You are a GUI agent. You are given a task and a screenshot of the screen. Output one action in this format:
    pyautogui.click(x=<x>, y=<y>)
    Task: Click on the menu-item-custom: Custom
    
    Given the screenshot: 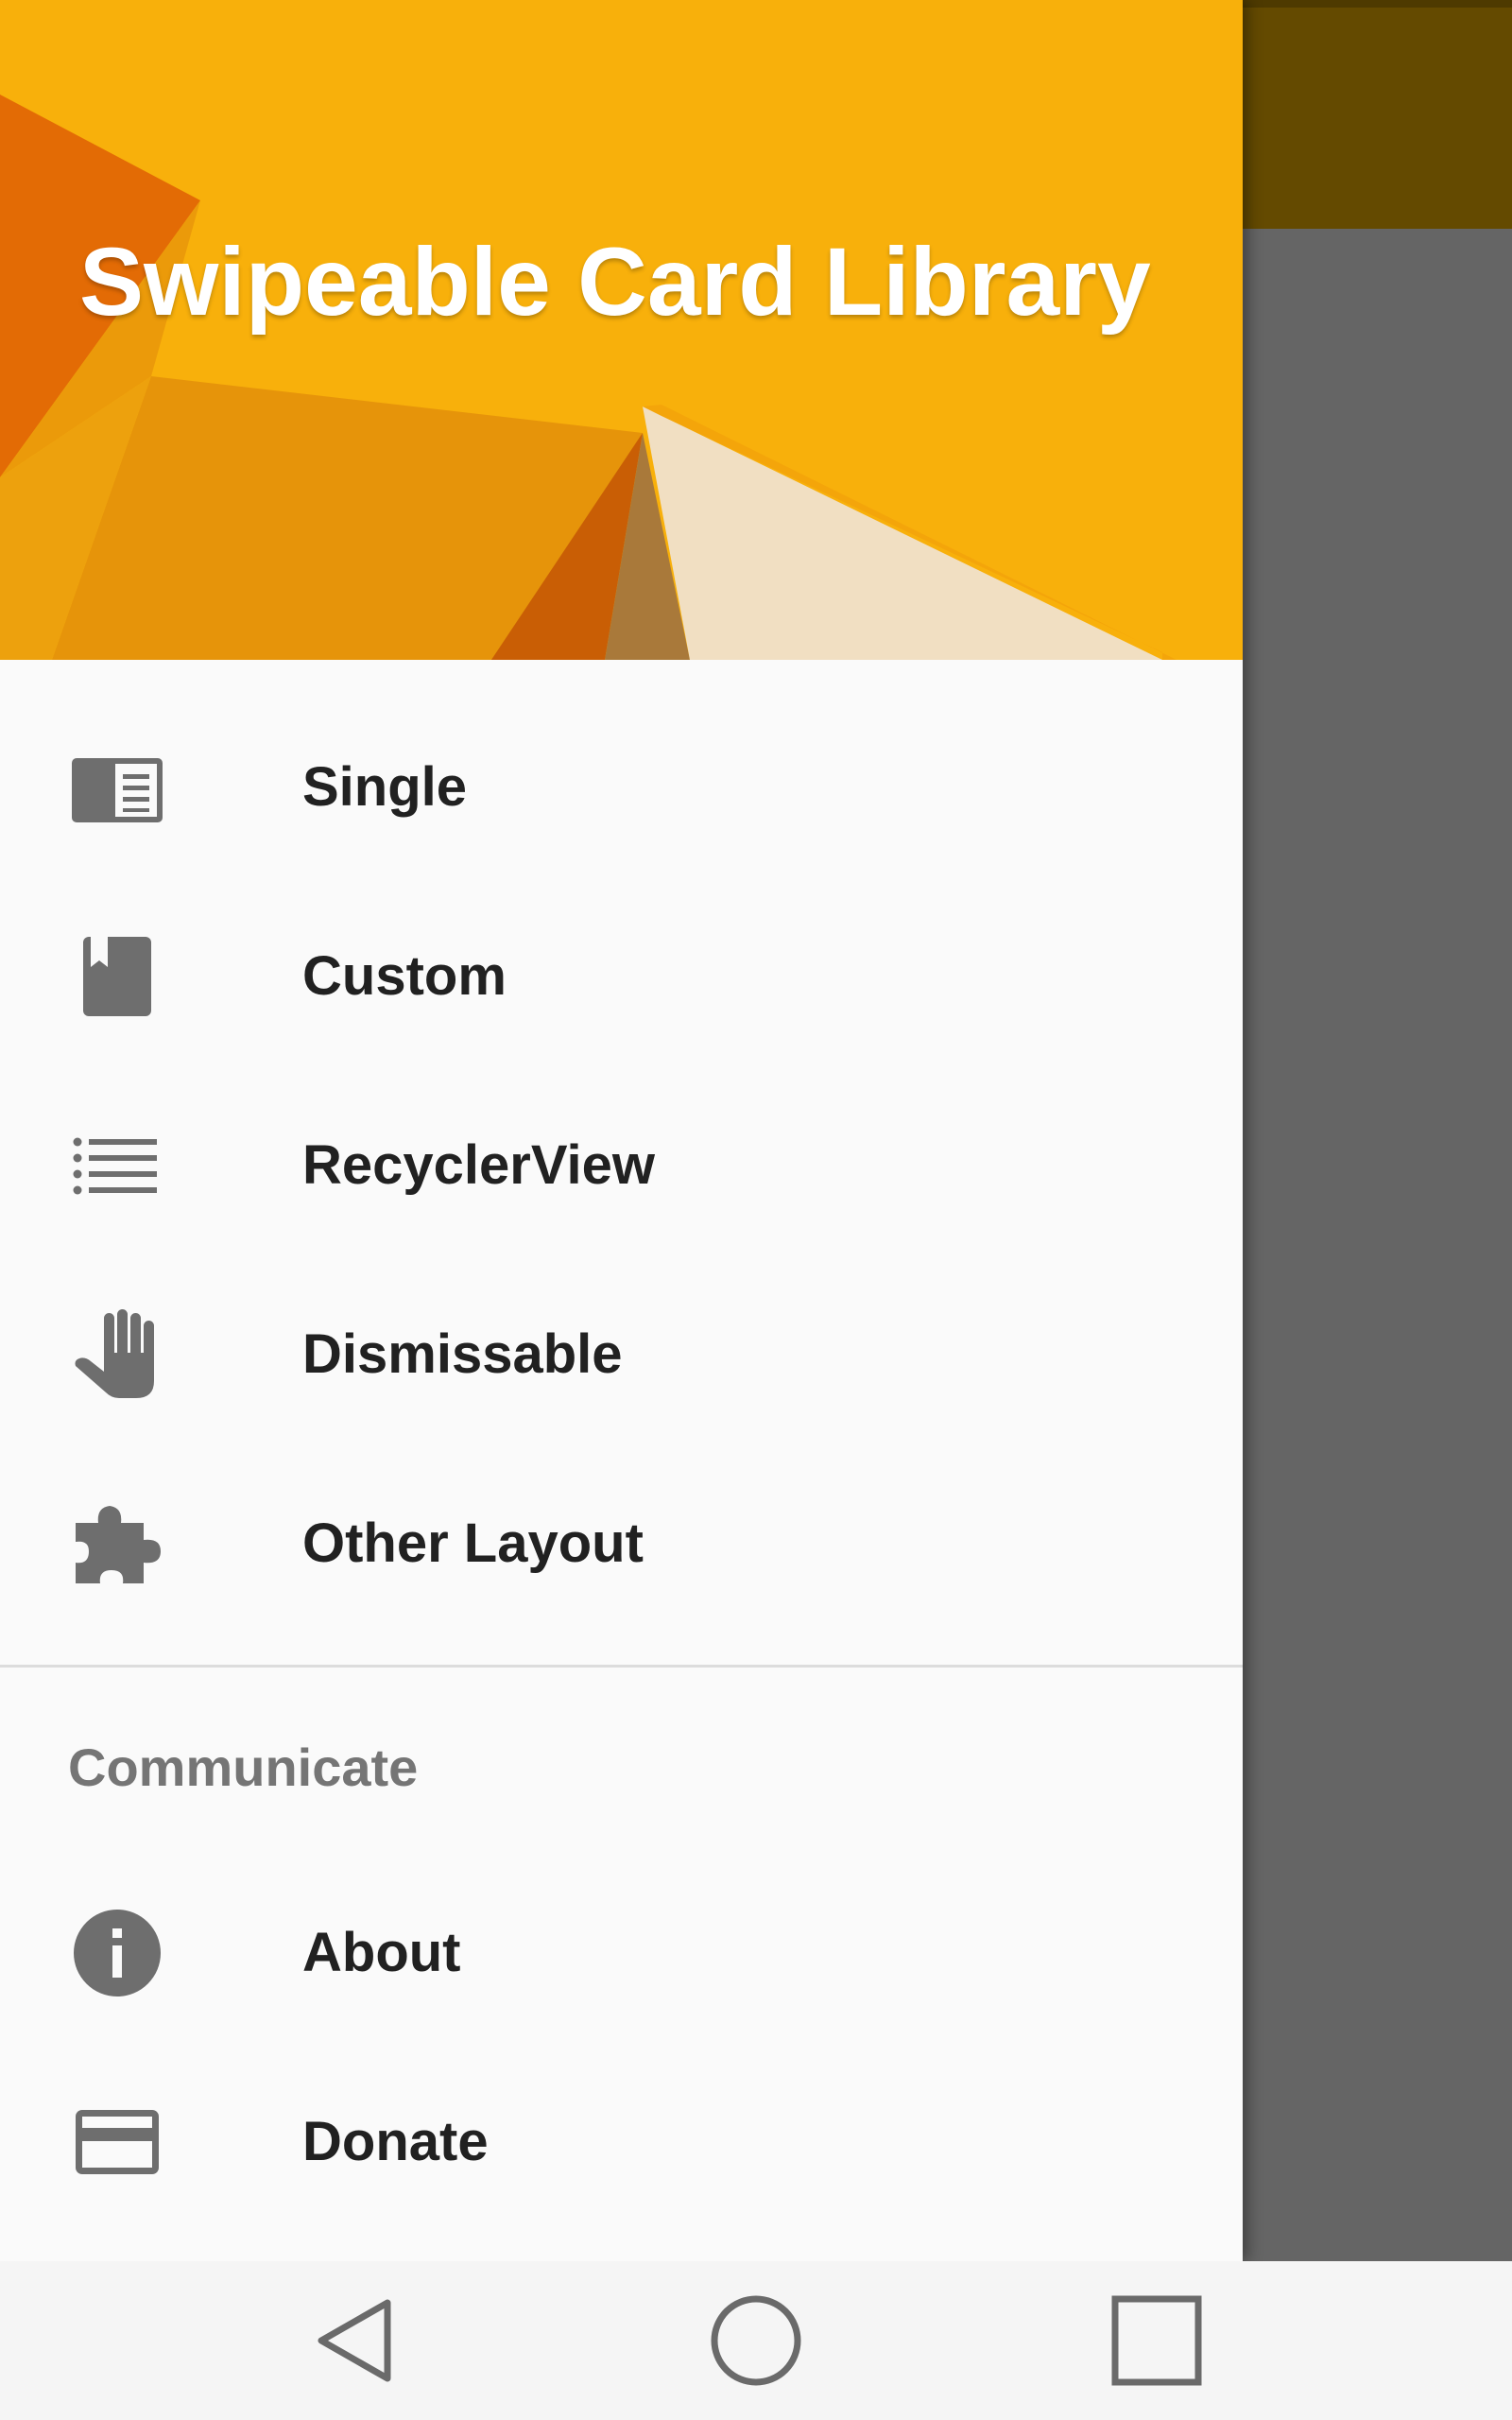 What is the action you would take?
    pyautogui.click(x=621, y=977)
    